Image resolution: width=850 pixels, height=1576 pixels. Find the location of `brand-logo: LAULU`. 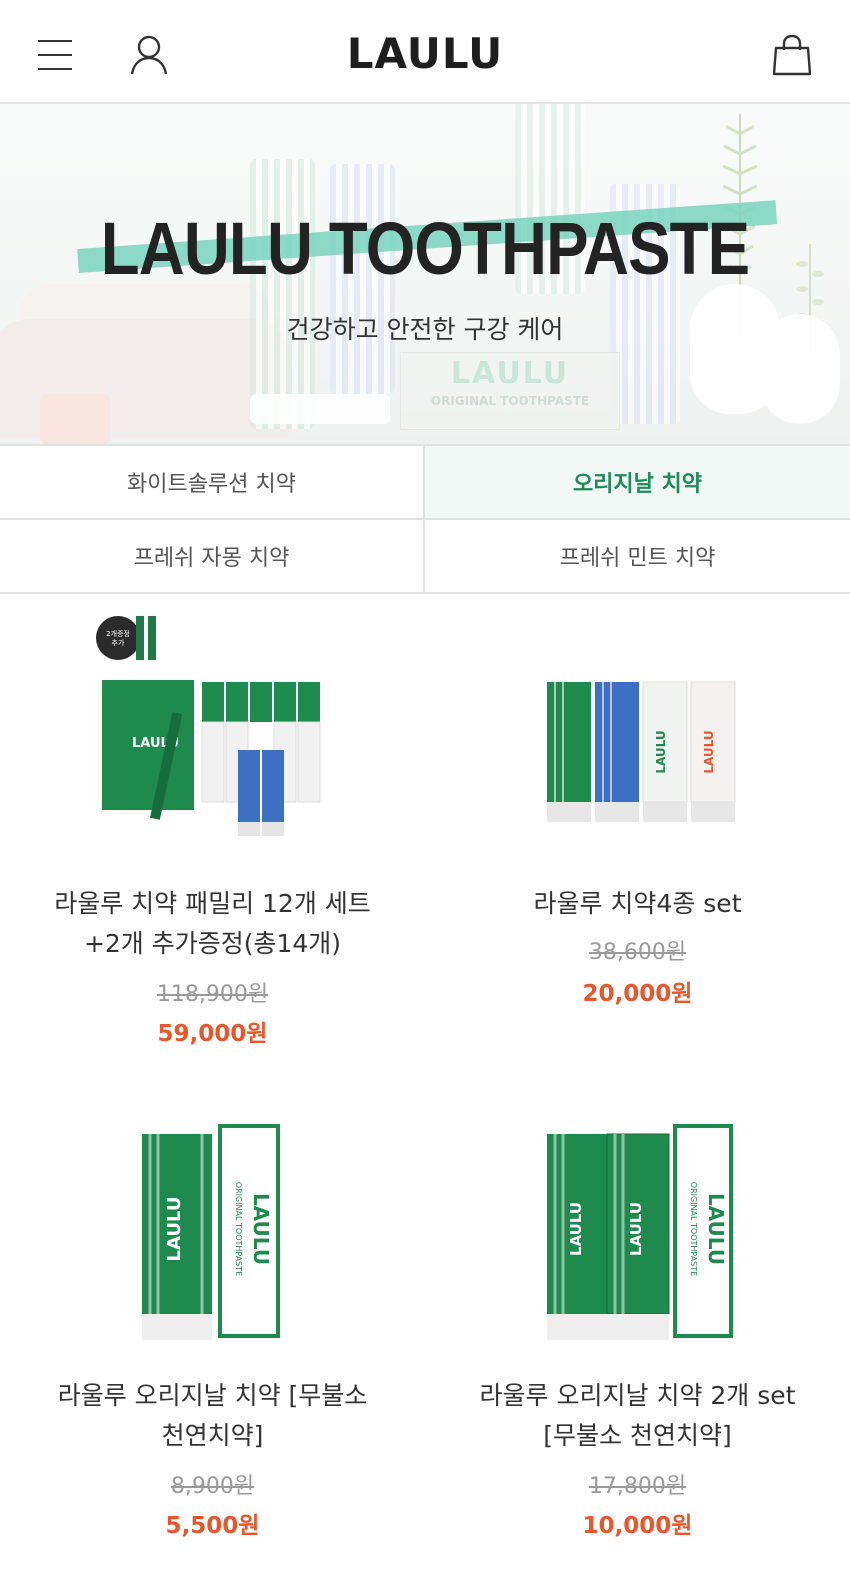

brand-logo: LAULU is located at coordinates (425, 54).